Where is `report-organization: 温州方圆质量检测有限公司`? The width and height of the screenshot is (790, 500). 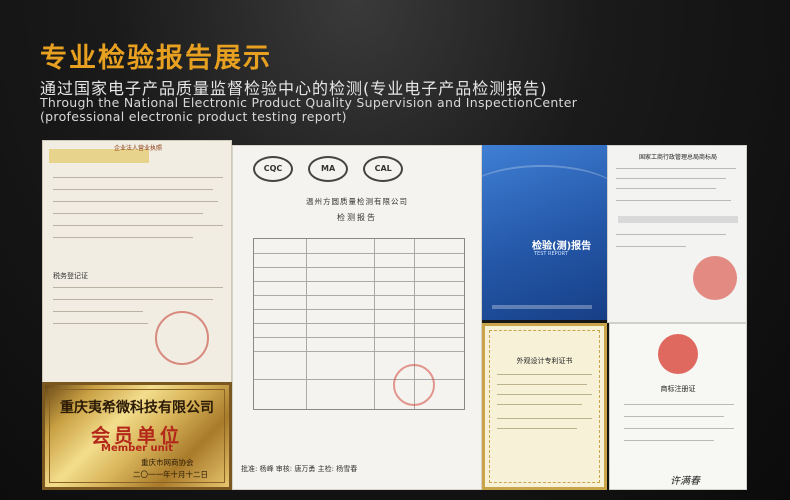
report-organization: 温州方圆质量检测有限公司 is located at coordinates (357, 201).